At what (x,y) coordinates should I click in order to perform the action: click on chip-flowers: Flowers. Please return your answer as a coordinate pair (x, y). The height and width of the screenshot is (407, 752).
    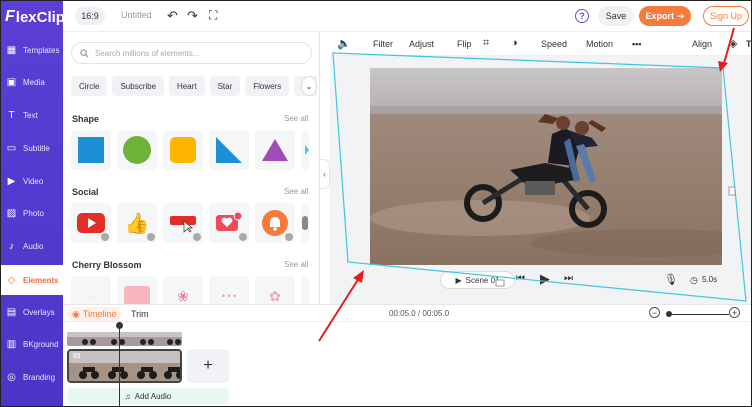
    Looking at the image, I should click on (267, 86).